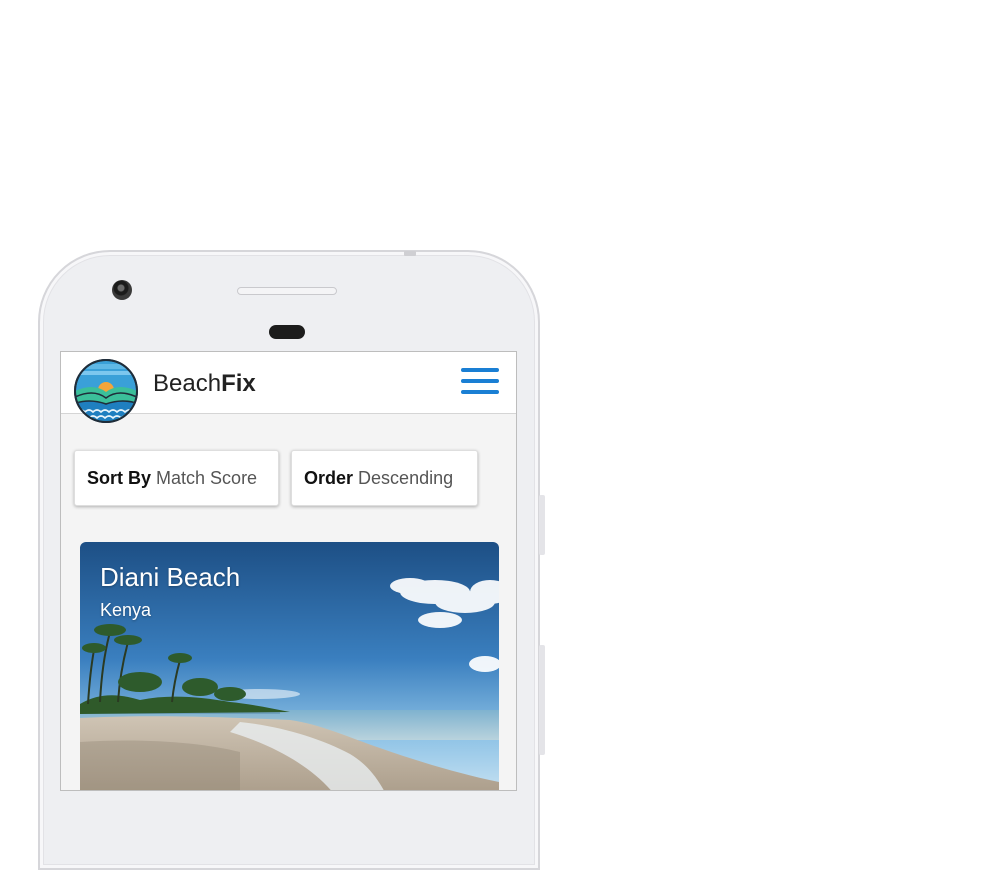  I want to click on app-header: BeachFix, so click(288, 387).